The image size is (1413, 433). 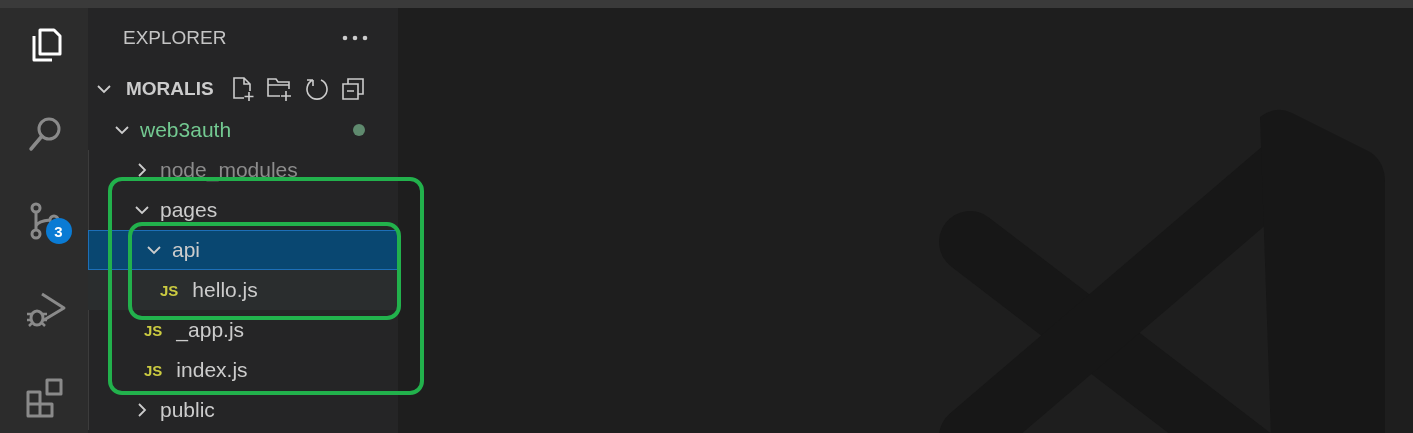 What do you see at coordinates (243, 250) in the screenshot?
I see `folder-row: api` at bounding box center [243, 250].